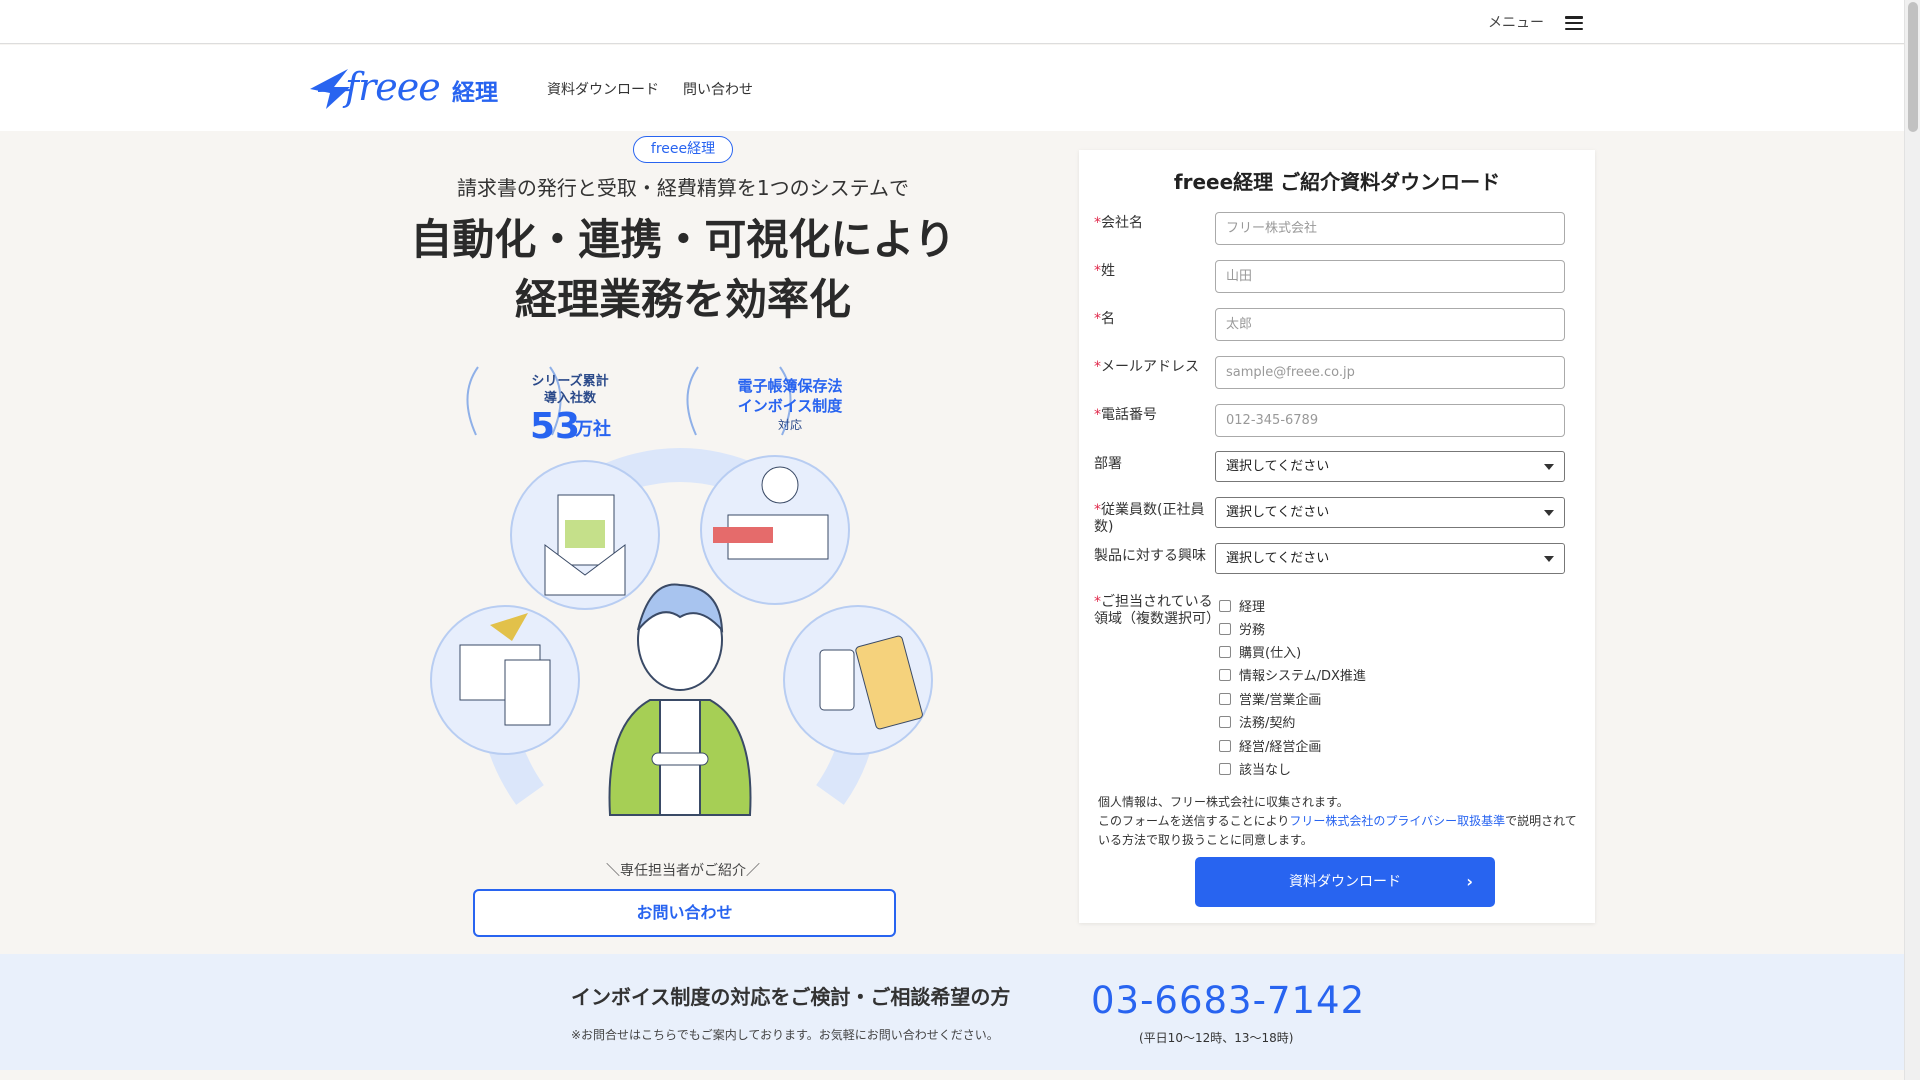 The width and height of the screenshot is (1920, 1080). What do you see at coordinates (1469, 881) in the screenshot?
I see `chevron-right-icon: ›` at bounding box center [1469, 881].